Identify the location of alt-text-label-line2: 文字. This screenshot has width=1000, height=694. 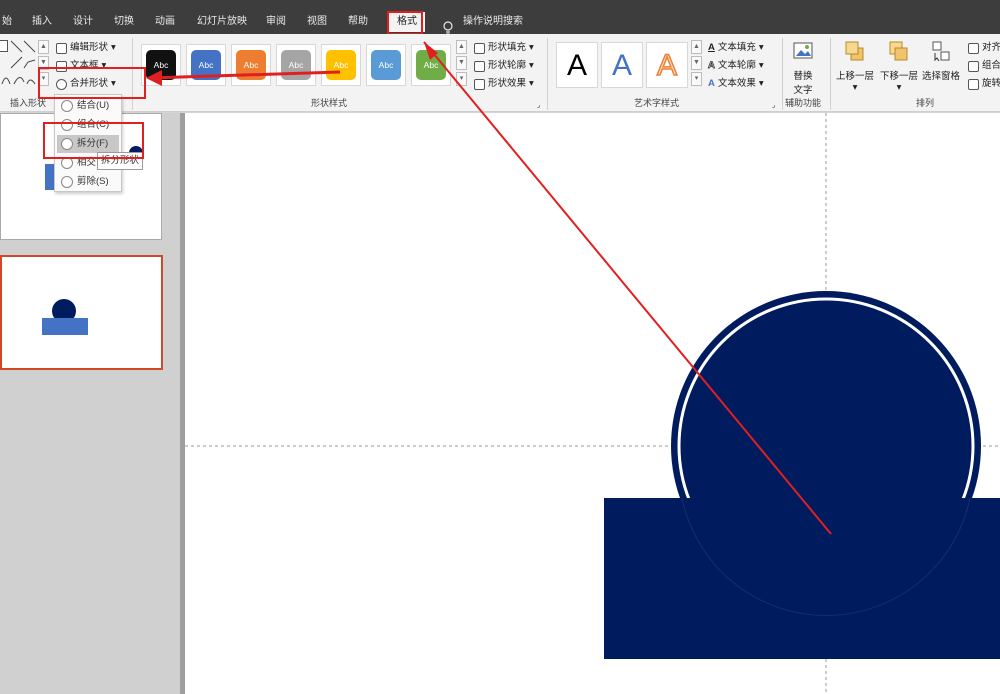
(803, 90).